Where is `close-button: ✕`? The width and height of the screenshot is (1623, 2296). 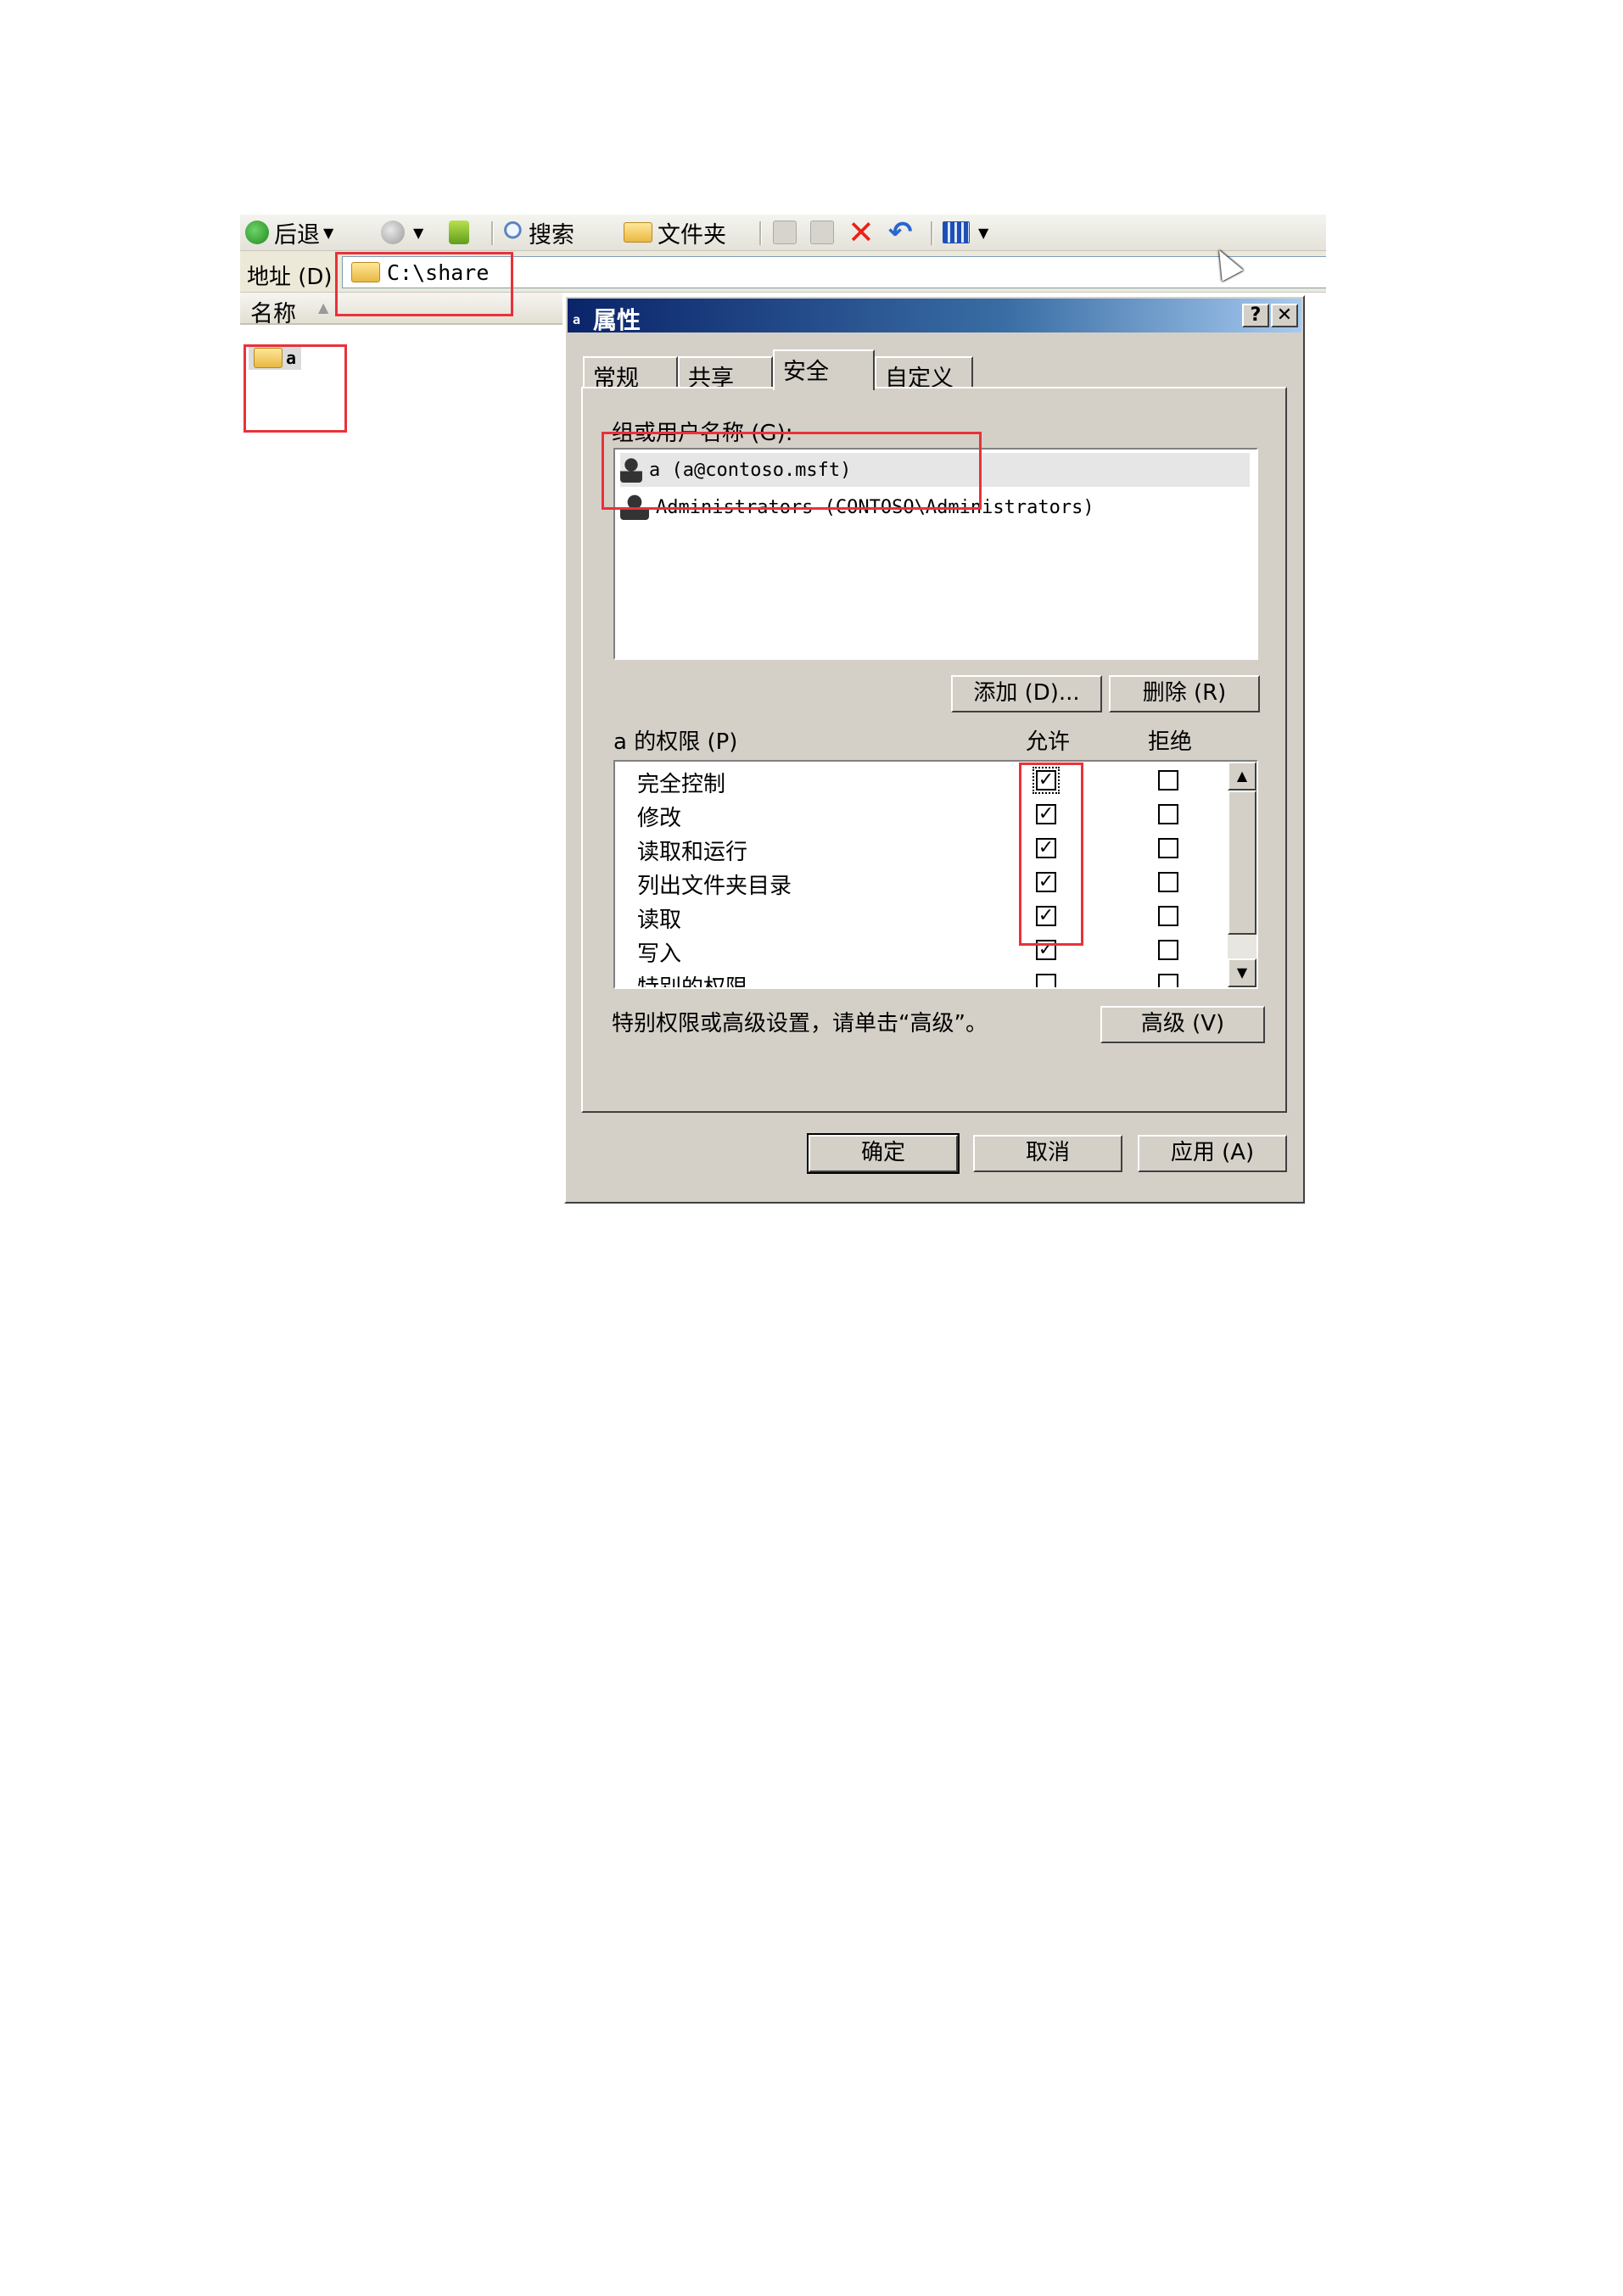 close-button: ✕ is located at coordinates (1284, 315).